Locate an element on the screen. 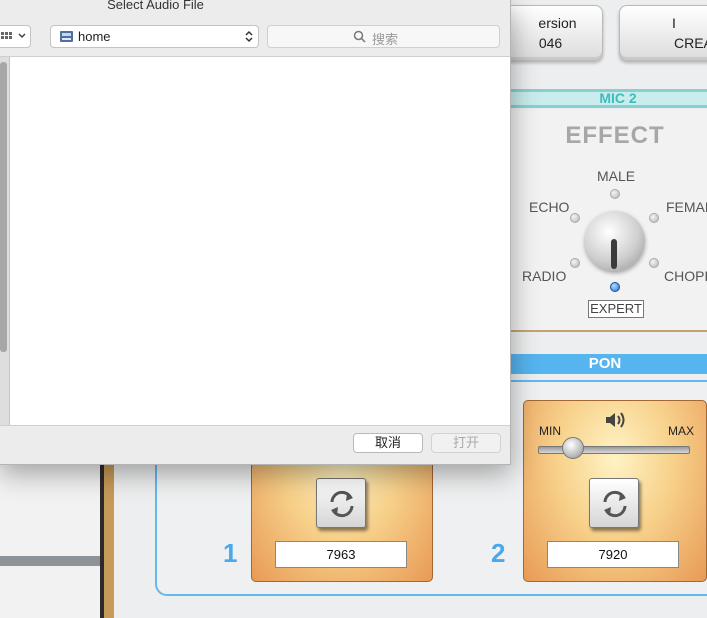  effect-option-radio is located at coordinates (575, 263).